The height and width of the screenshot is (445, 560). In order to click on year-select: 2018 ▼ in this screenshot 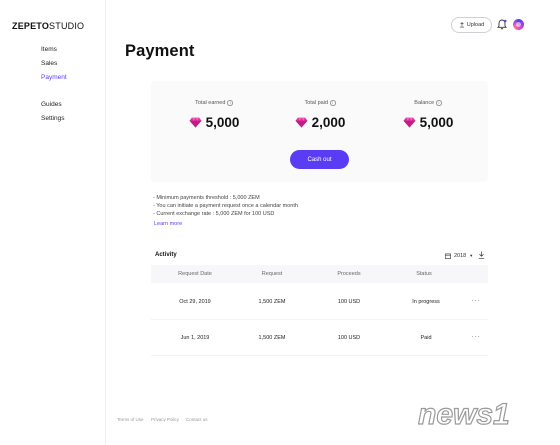, I will do `click(459, 255)`.